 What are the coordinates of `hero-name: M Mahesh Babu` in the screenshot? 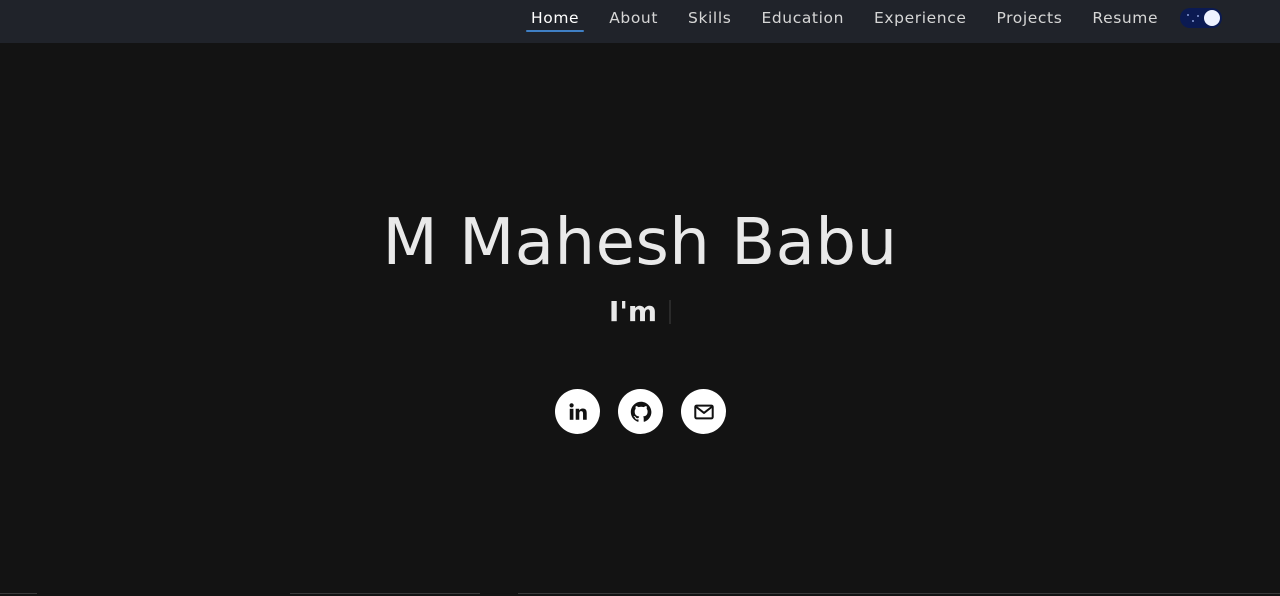 It's located at (640, 243).